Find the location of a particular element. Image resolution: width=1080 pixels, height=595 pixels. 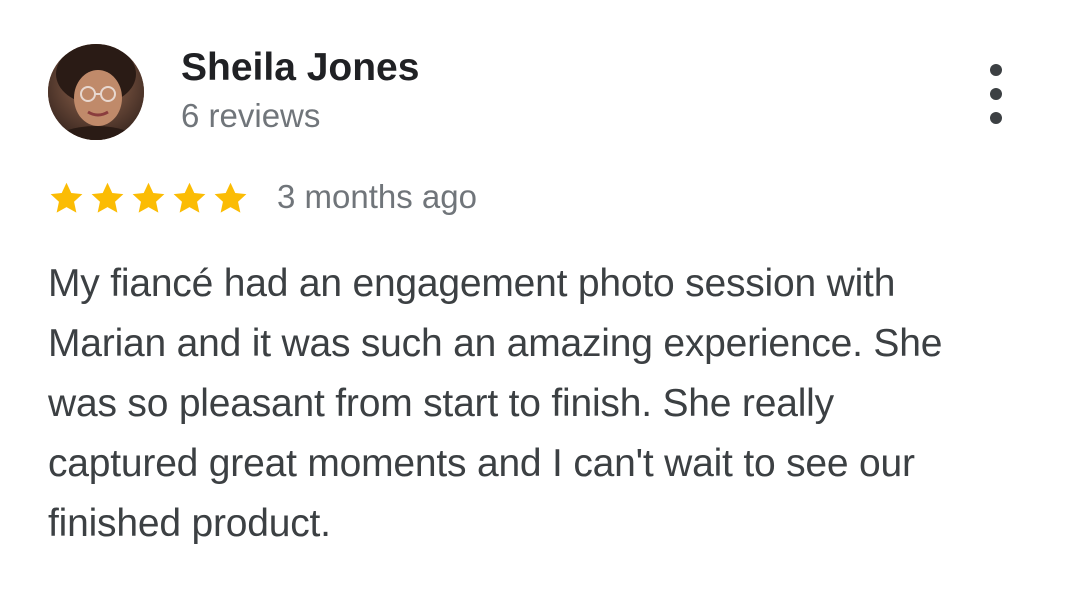

more-vert-icon is located at coordinates (996, 70).